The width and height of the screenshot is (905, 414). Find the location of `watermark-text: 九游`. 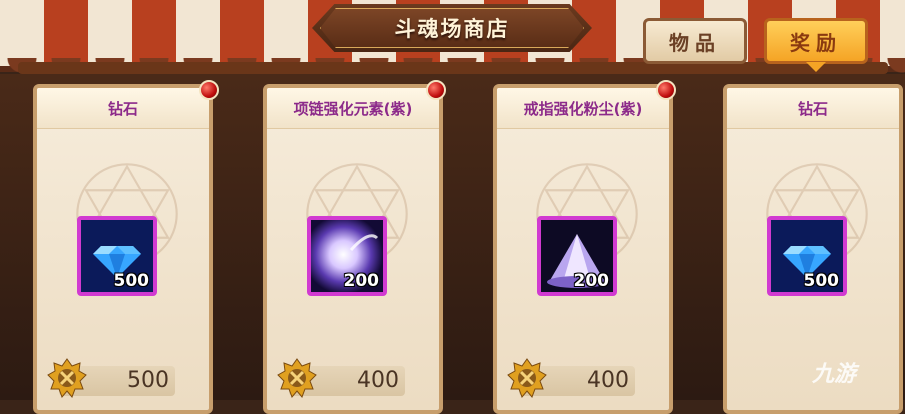

watermark-text: 九游 is located at coordinates (834, 374).